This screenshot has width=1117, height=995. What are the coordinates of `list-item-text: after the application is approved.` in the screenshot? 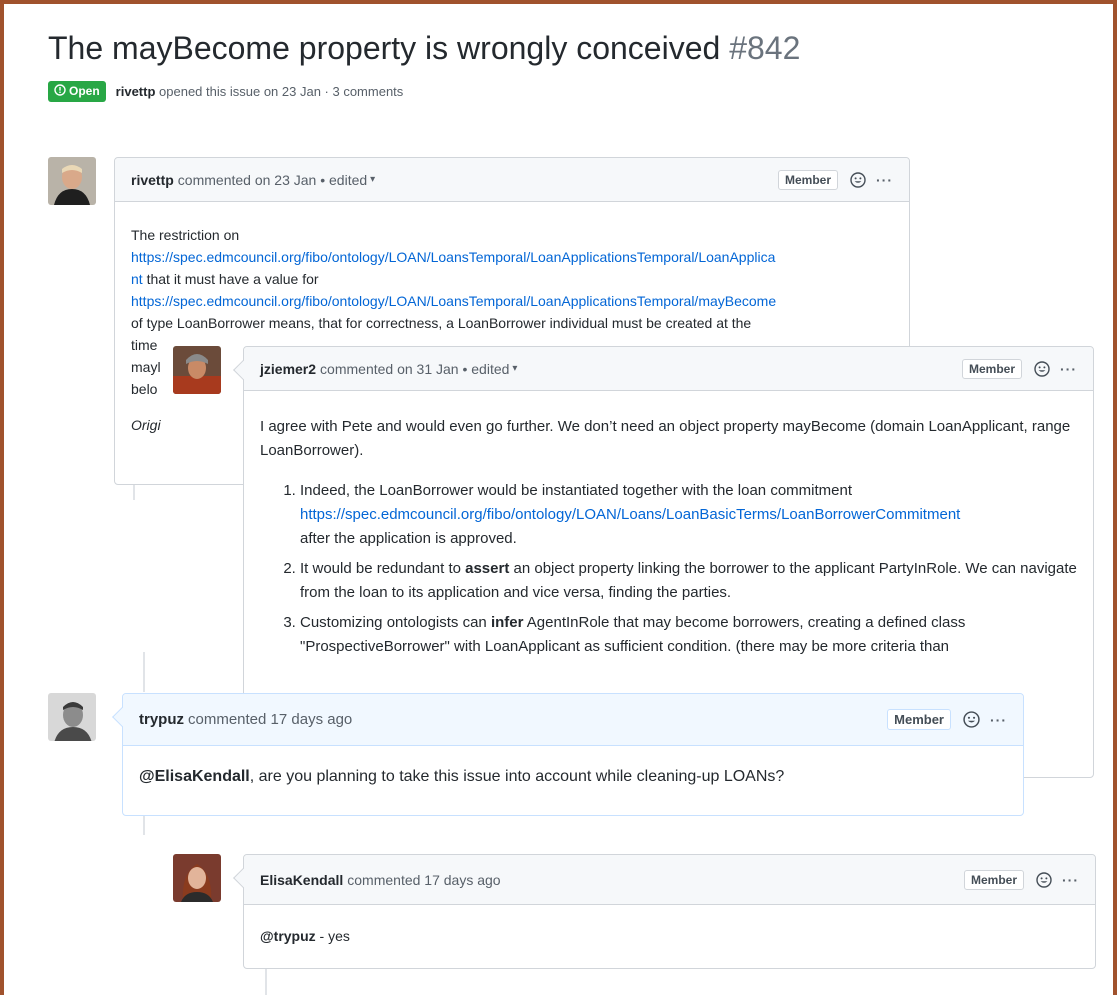 It's located at (408, 538).